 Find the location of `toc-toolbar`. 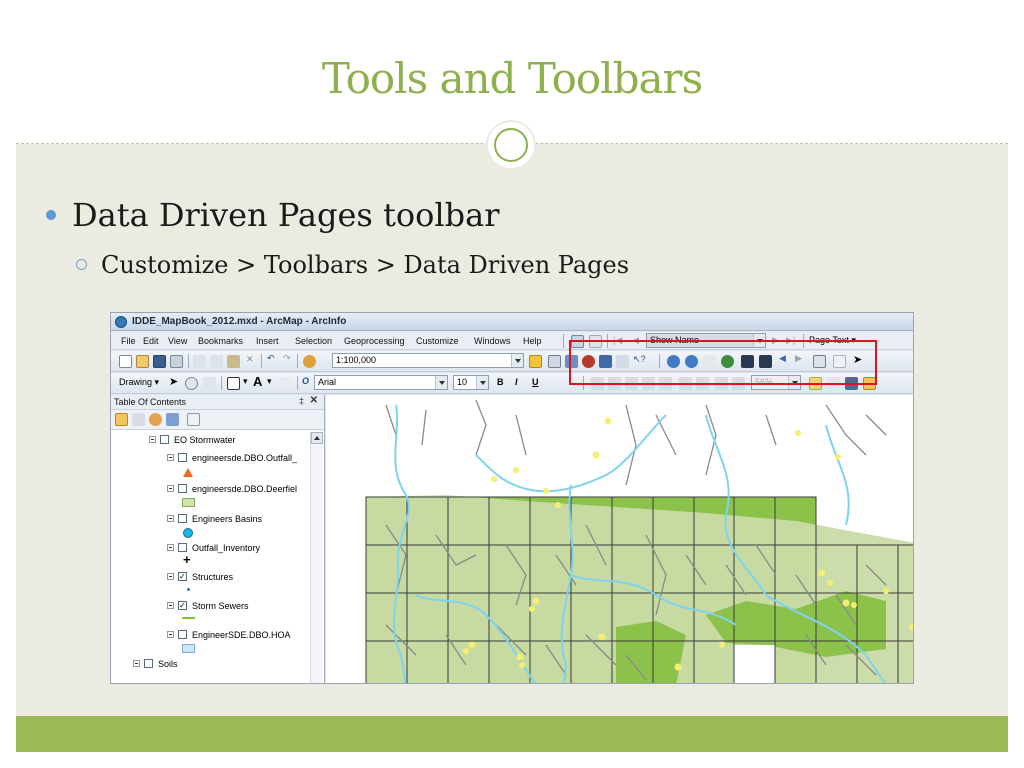

toc-toolbar is located at coordinates (217, 420).